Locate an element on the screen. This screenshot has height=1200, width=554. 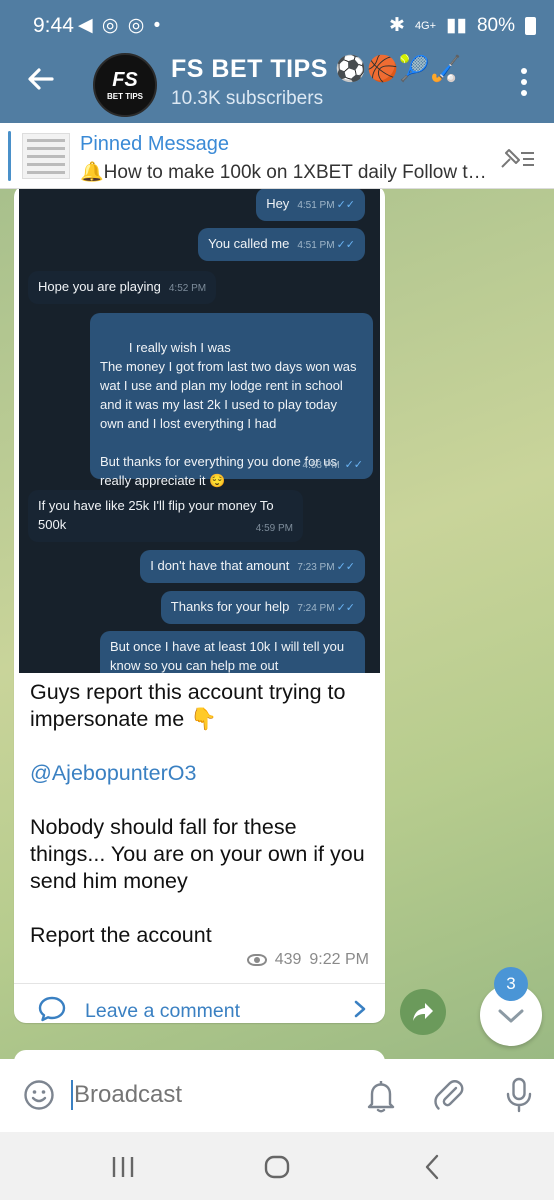
network-type: 4G+ is located at coordinates (425, 25).